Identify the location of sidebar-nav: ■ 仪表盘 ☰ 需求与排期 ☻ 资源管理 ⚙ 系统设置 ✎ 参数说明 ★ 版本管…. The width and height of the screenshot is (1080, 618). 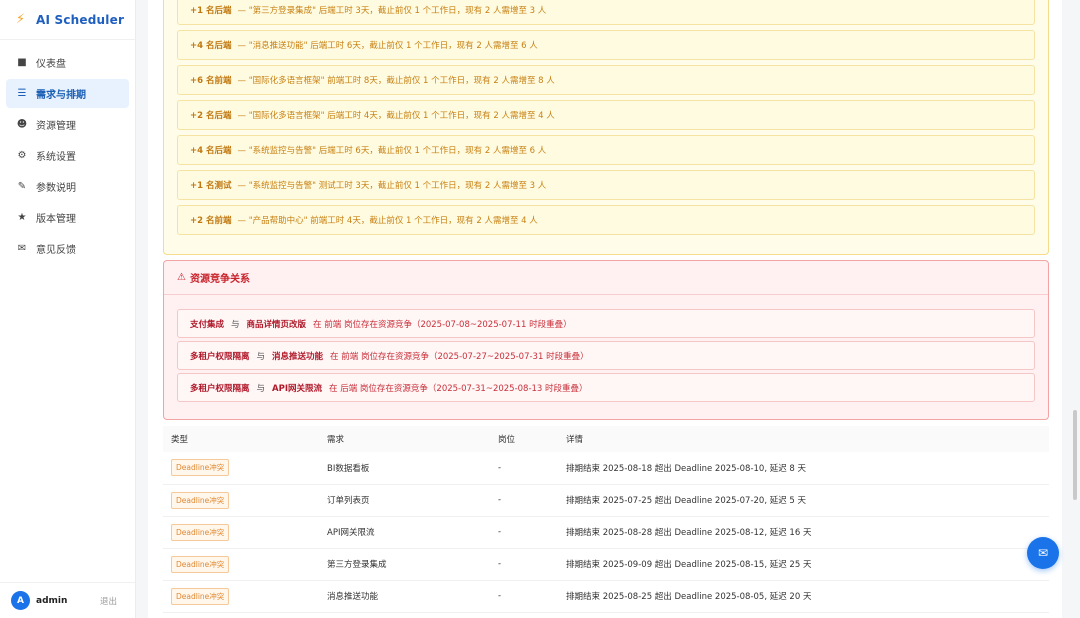
(67, 151).